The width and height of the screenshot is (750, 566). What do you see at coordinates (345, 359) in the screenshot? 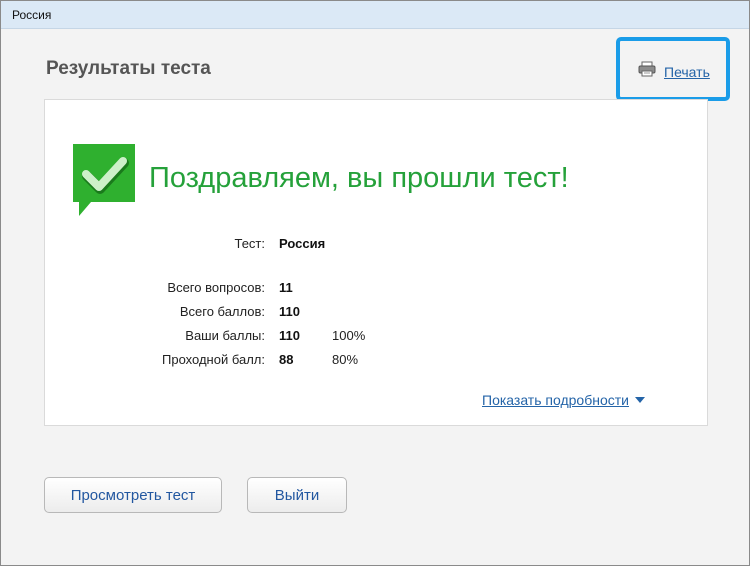
I see `stat-percent: 80%` at bounding box center [345, 359].